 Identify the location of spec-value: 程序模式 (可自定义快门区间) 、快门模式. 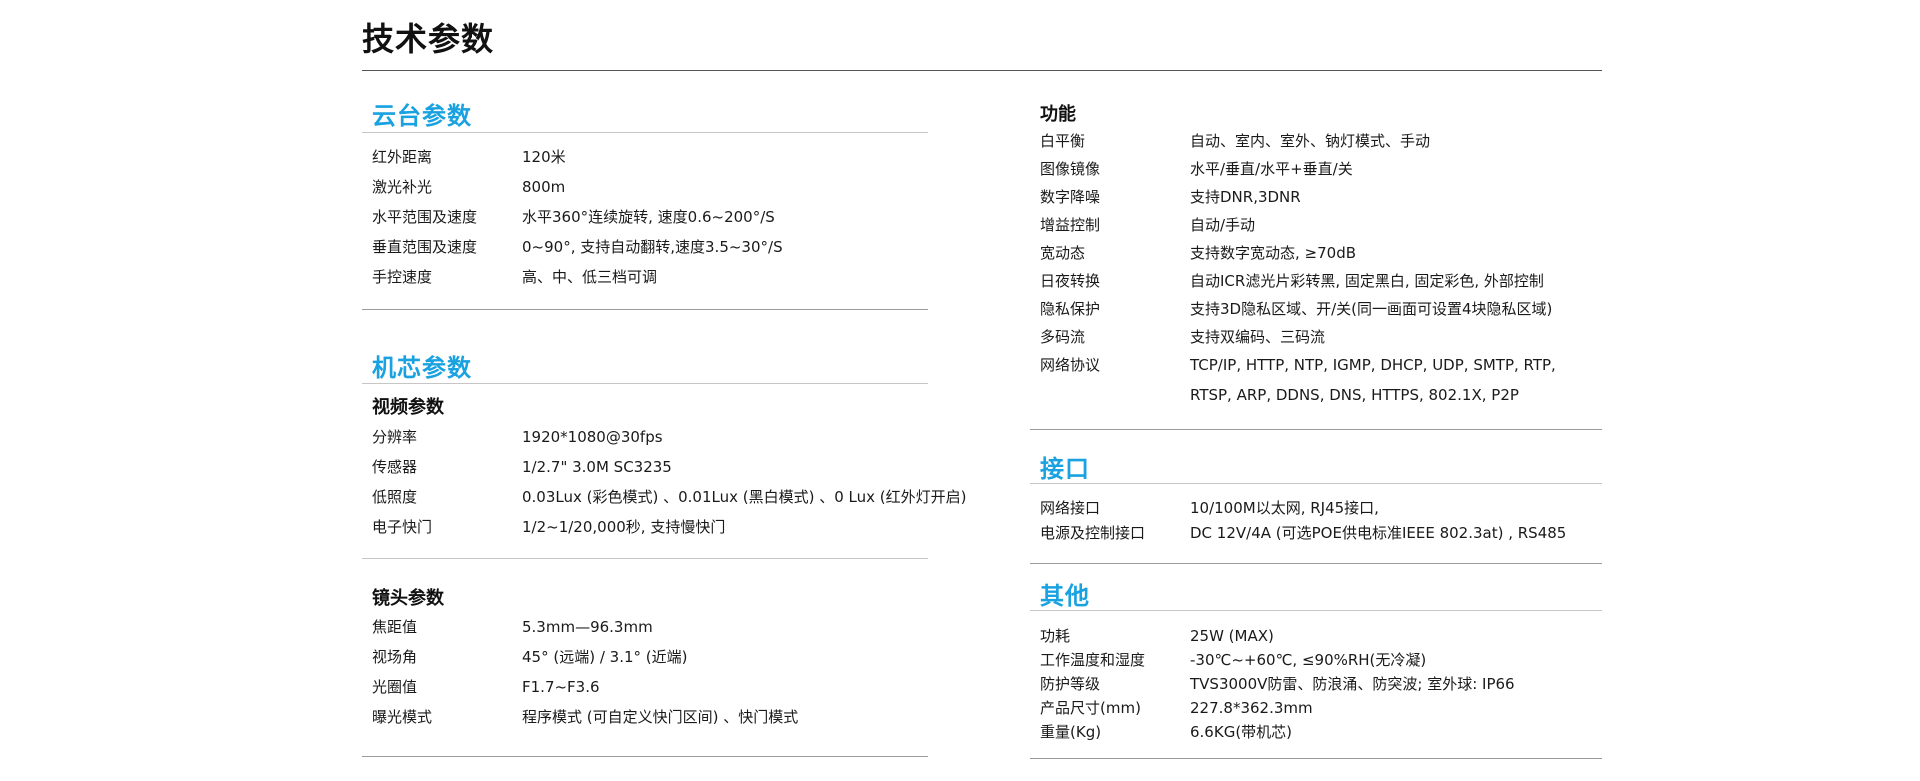
(660, 717).